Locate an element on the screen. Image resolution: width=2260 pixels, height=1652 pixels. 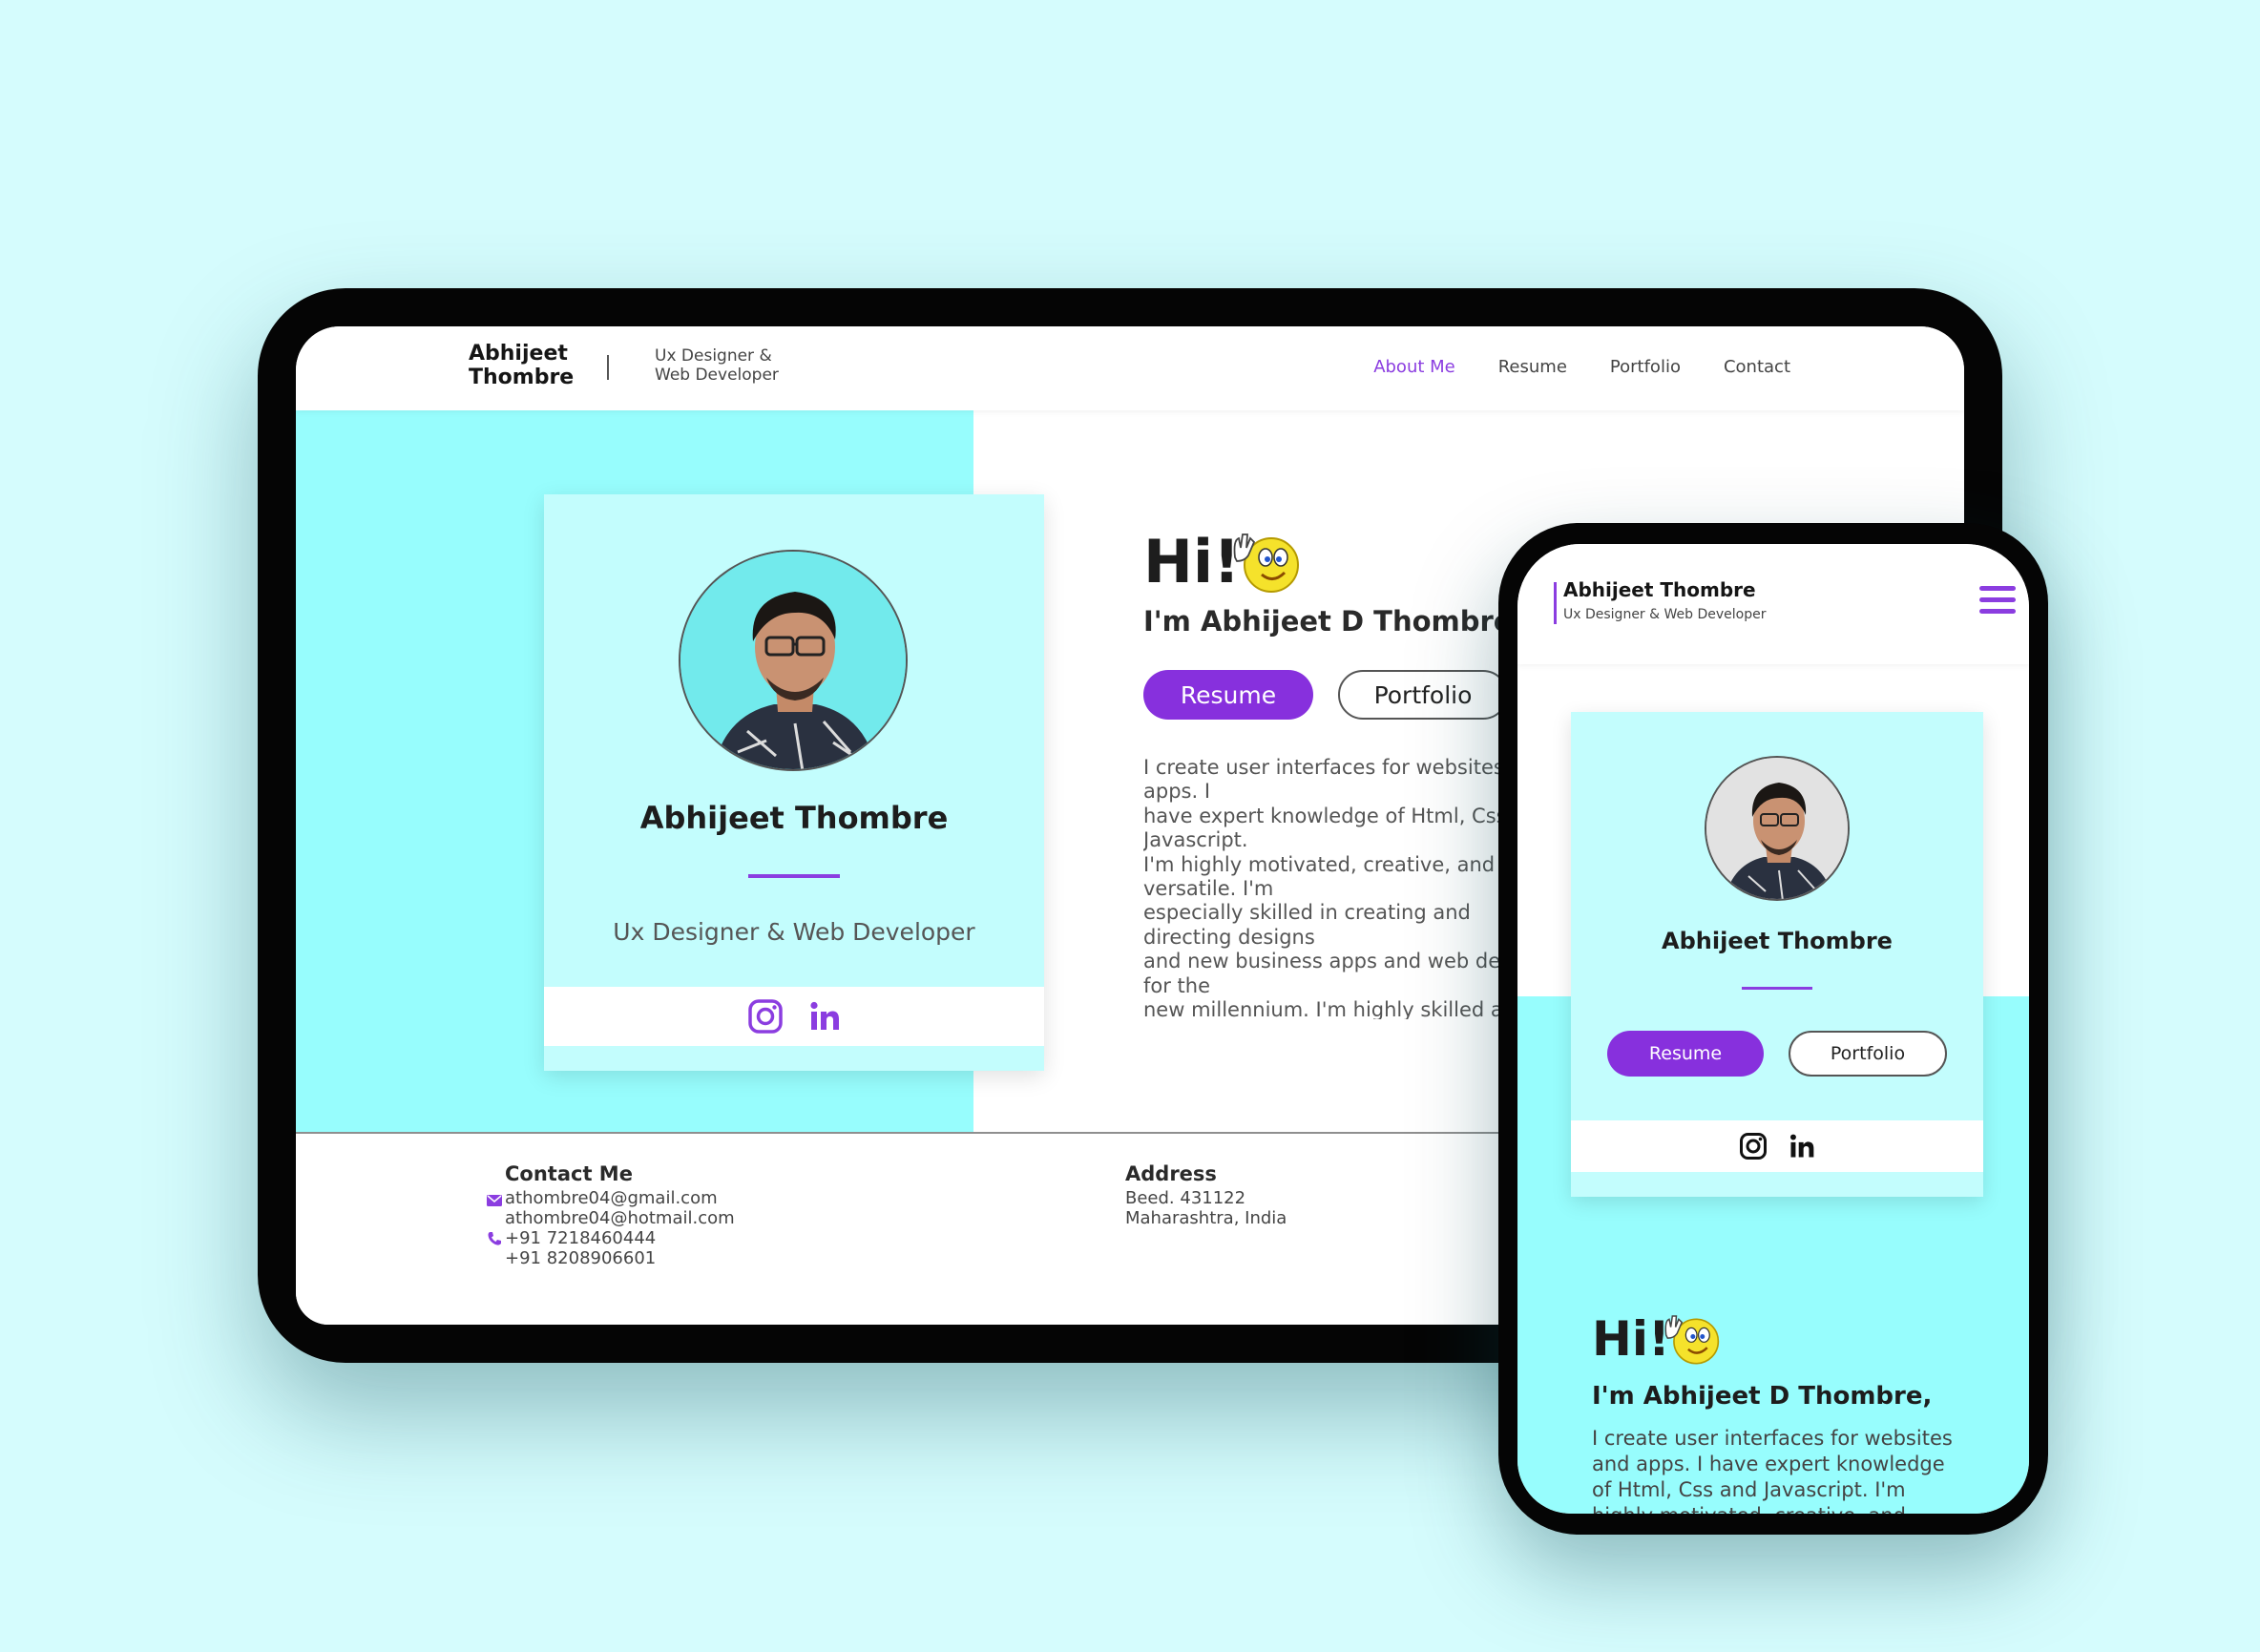
profile-name: Abhijeet Thombre is located at coordinates (794, 818).